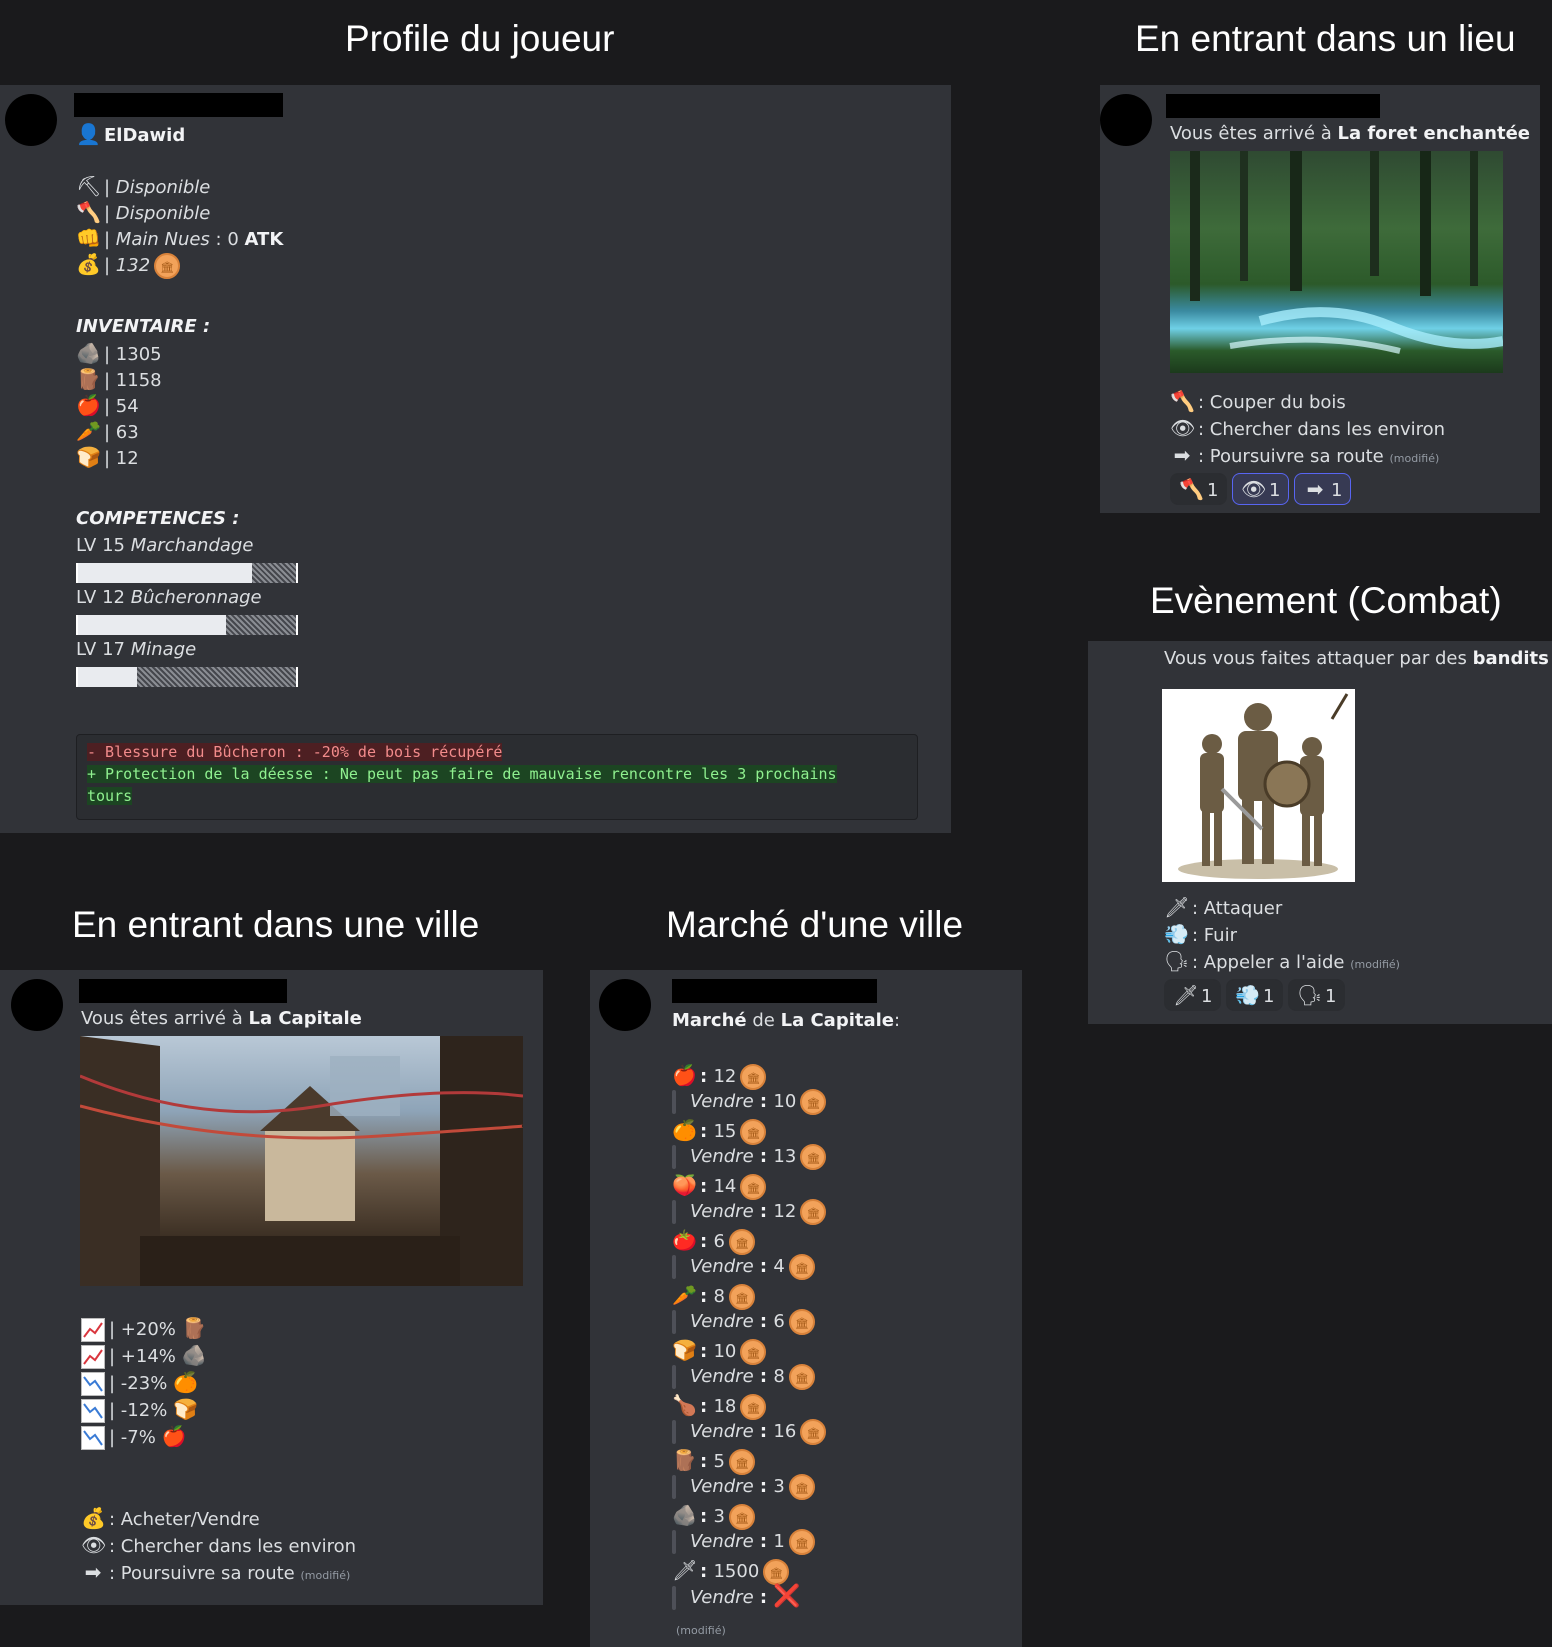  Describe the element at coordinates (144, 135) in the screenshot. I see `username: ElDawid` at that location.